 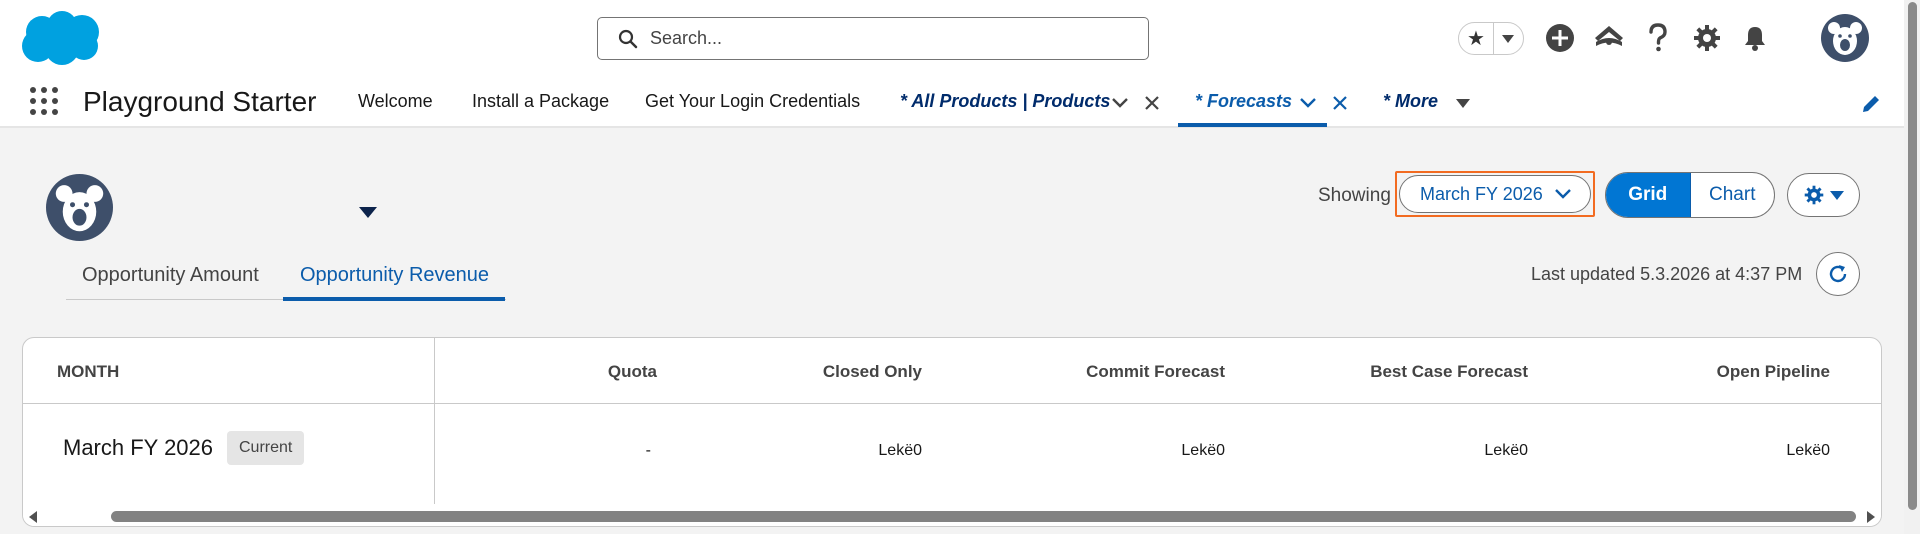 What do you see at coordinates (1707, 38) in the screenshot?
I see `setup-gear-icon` at bounding box center [1707, 38].